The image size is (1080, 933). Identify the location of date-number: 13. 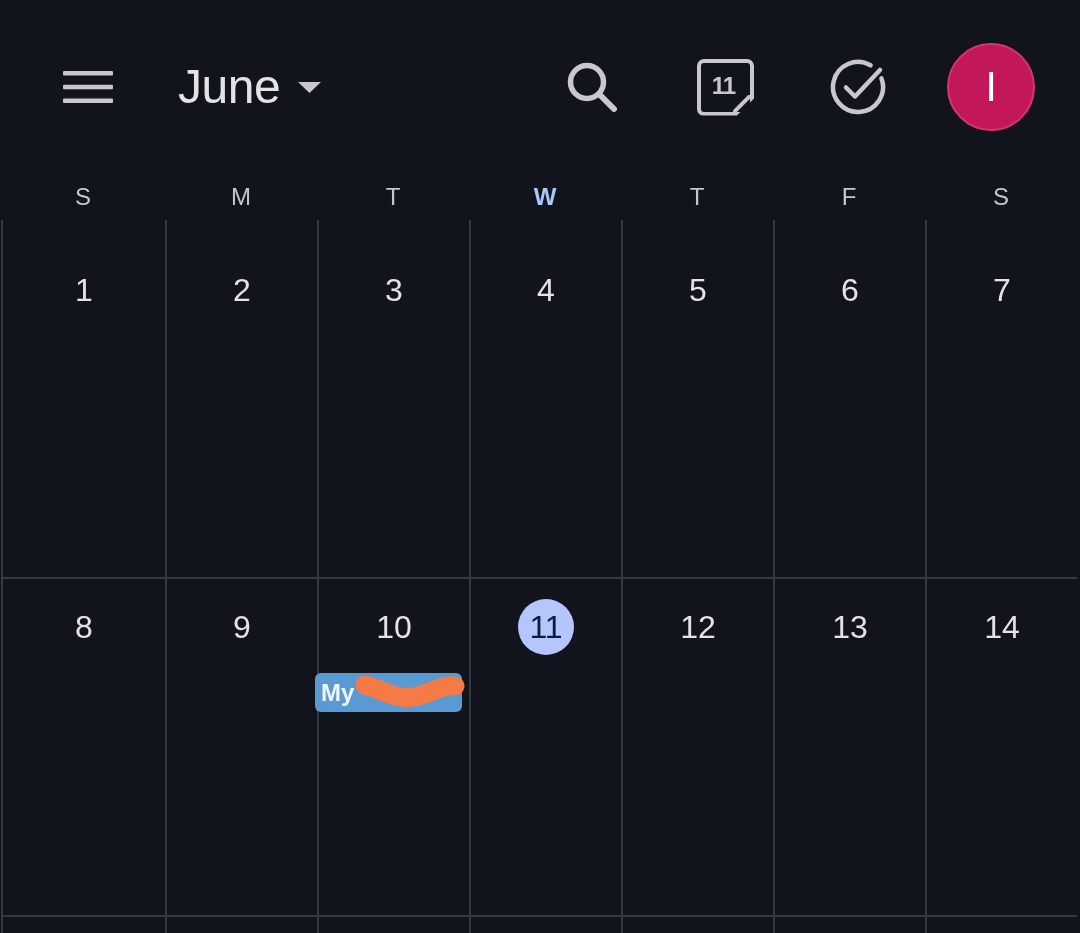
(850, 627).